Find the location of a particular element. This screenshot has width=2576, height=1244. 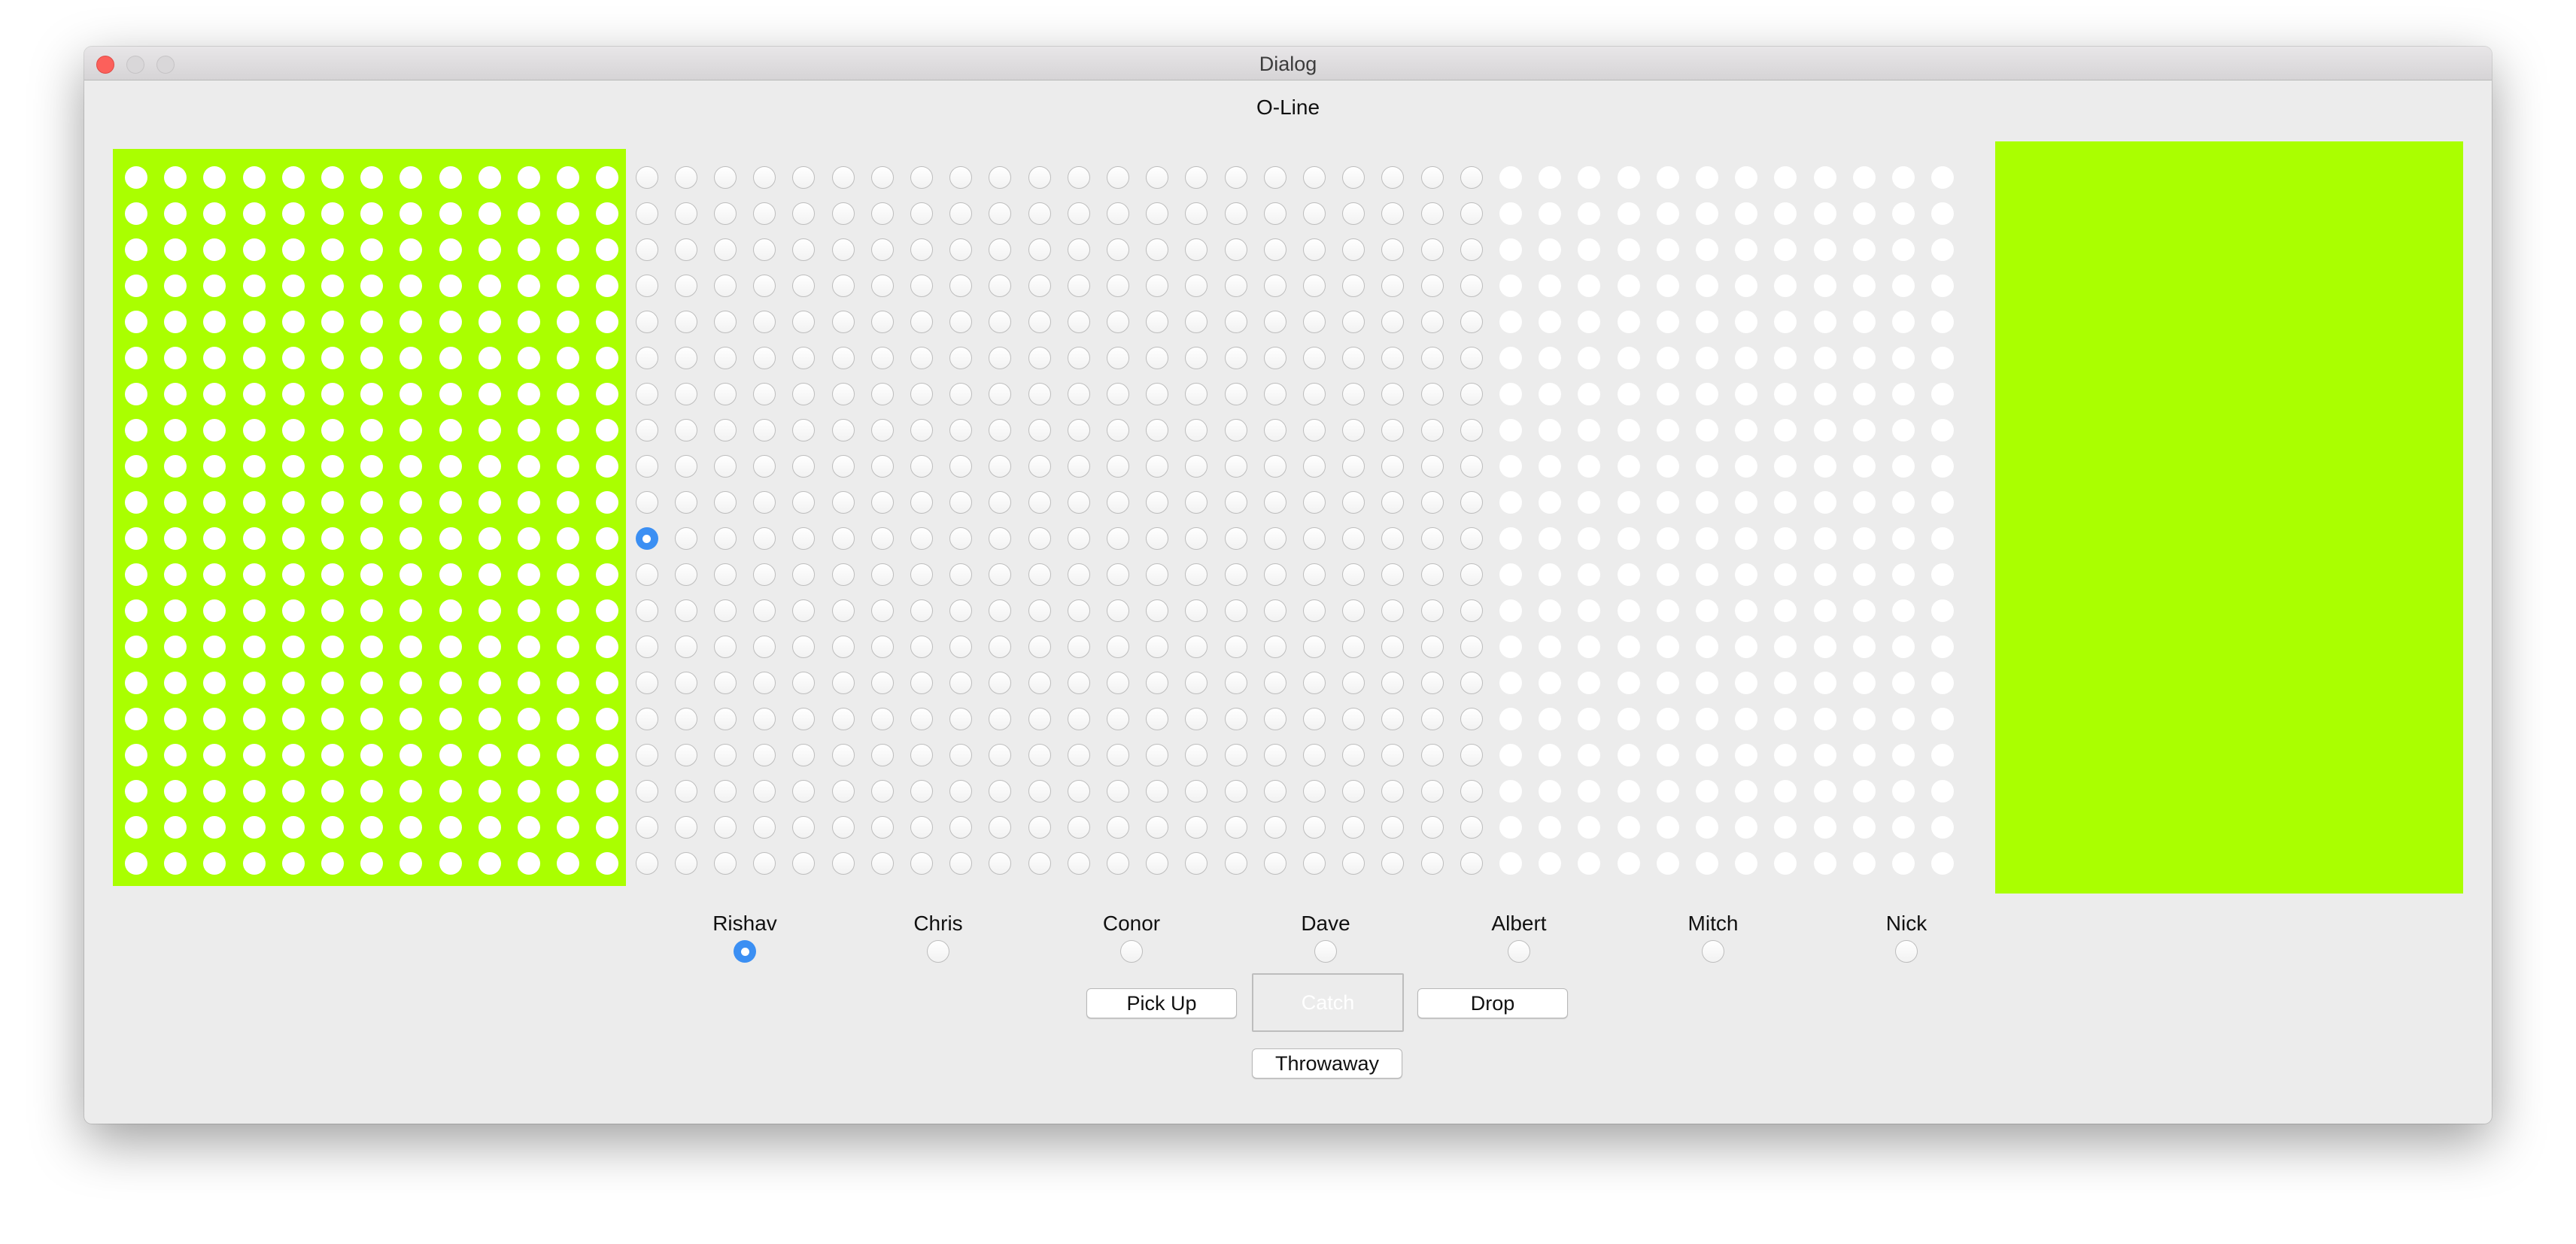

player-radio is located at coordinates (938, 951).